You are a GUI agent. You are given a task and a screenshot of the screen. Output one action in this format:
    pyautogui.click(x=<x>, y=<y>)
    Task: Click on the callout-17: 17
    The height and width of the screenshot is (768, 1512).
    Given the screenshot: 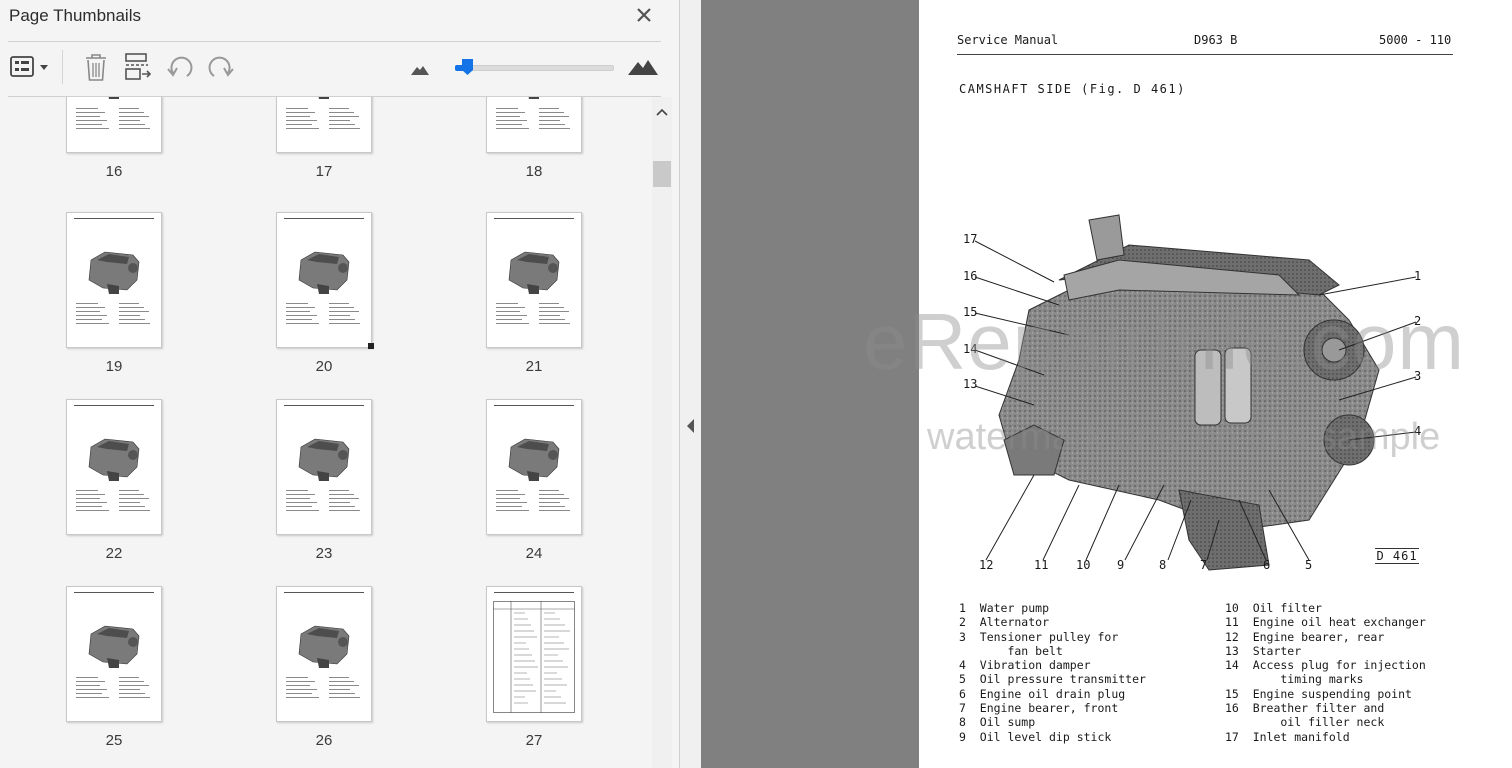 What is the action you would take?
    pyautogui.click(x=970, y=239)
    